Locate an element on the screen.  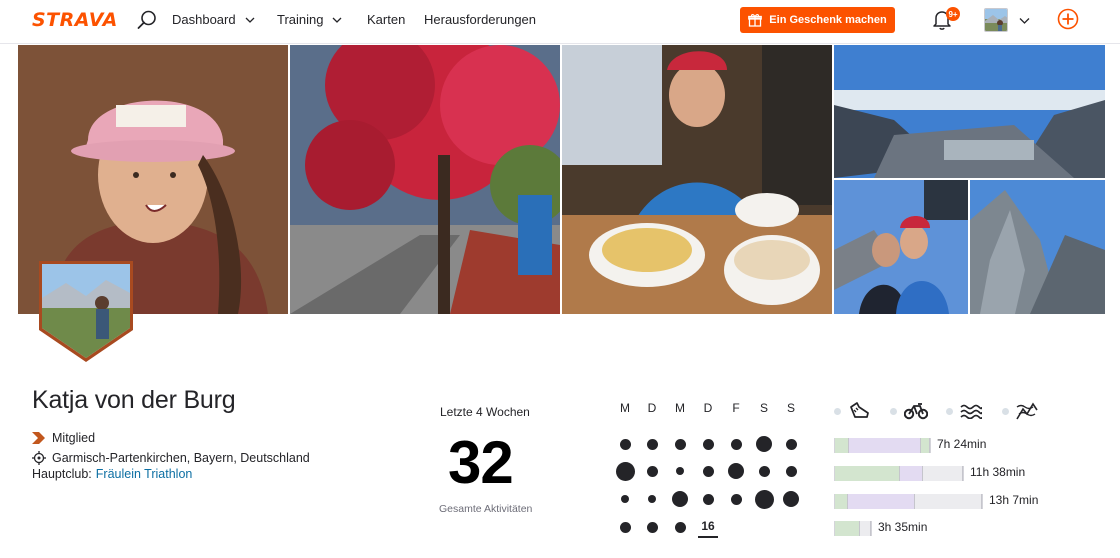
club-label: Hauptclub: is located at coordinates (62, 474).